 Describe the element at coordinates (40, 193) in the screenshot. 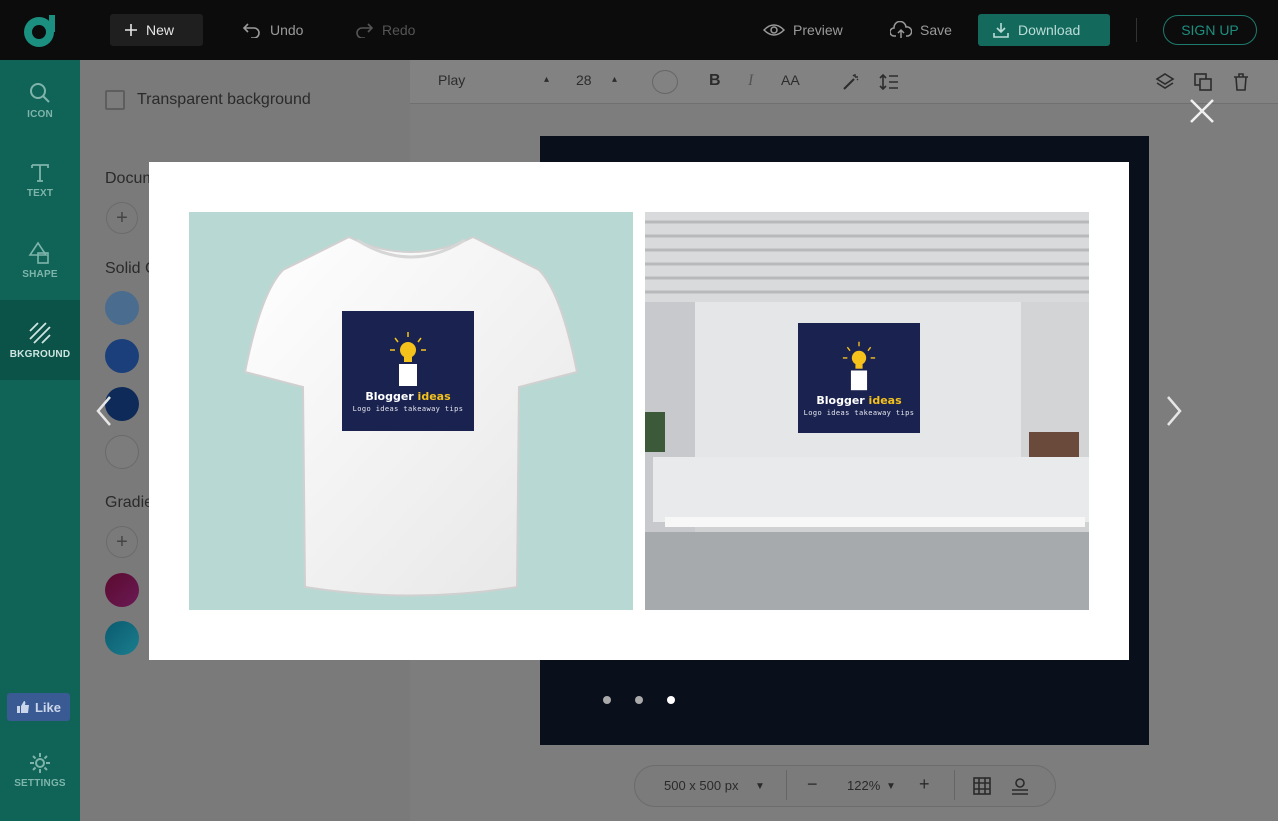

I see `rail-label-text: TEXT` at that location.